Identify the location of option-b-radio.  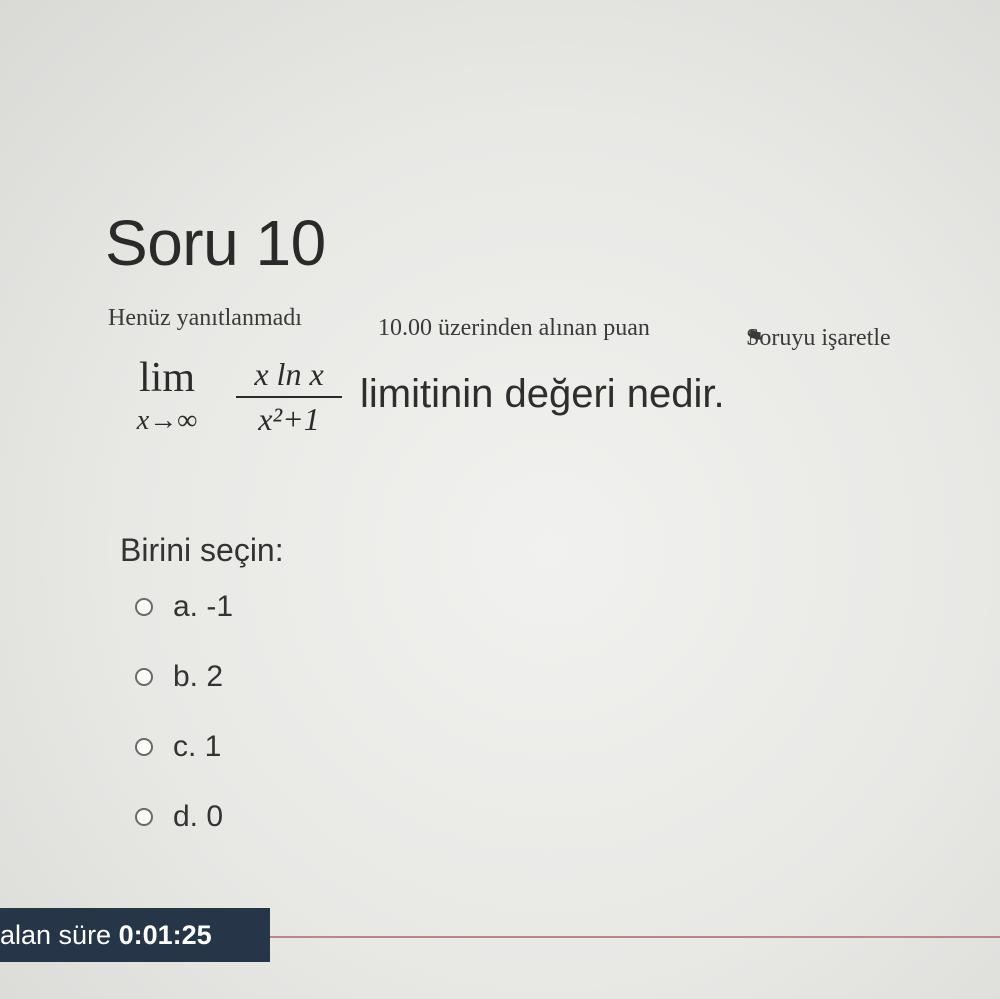
(144, 677).